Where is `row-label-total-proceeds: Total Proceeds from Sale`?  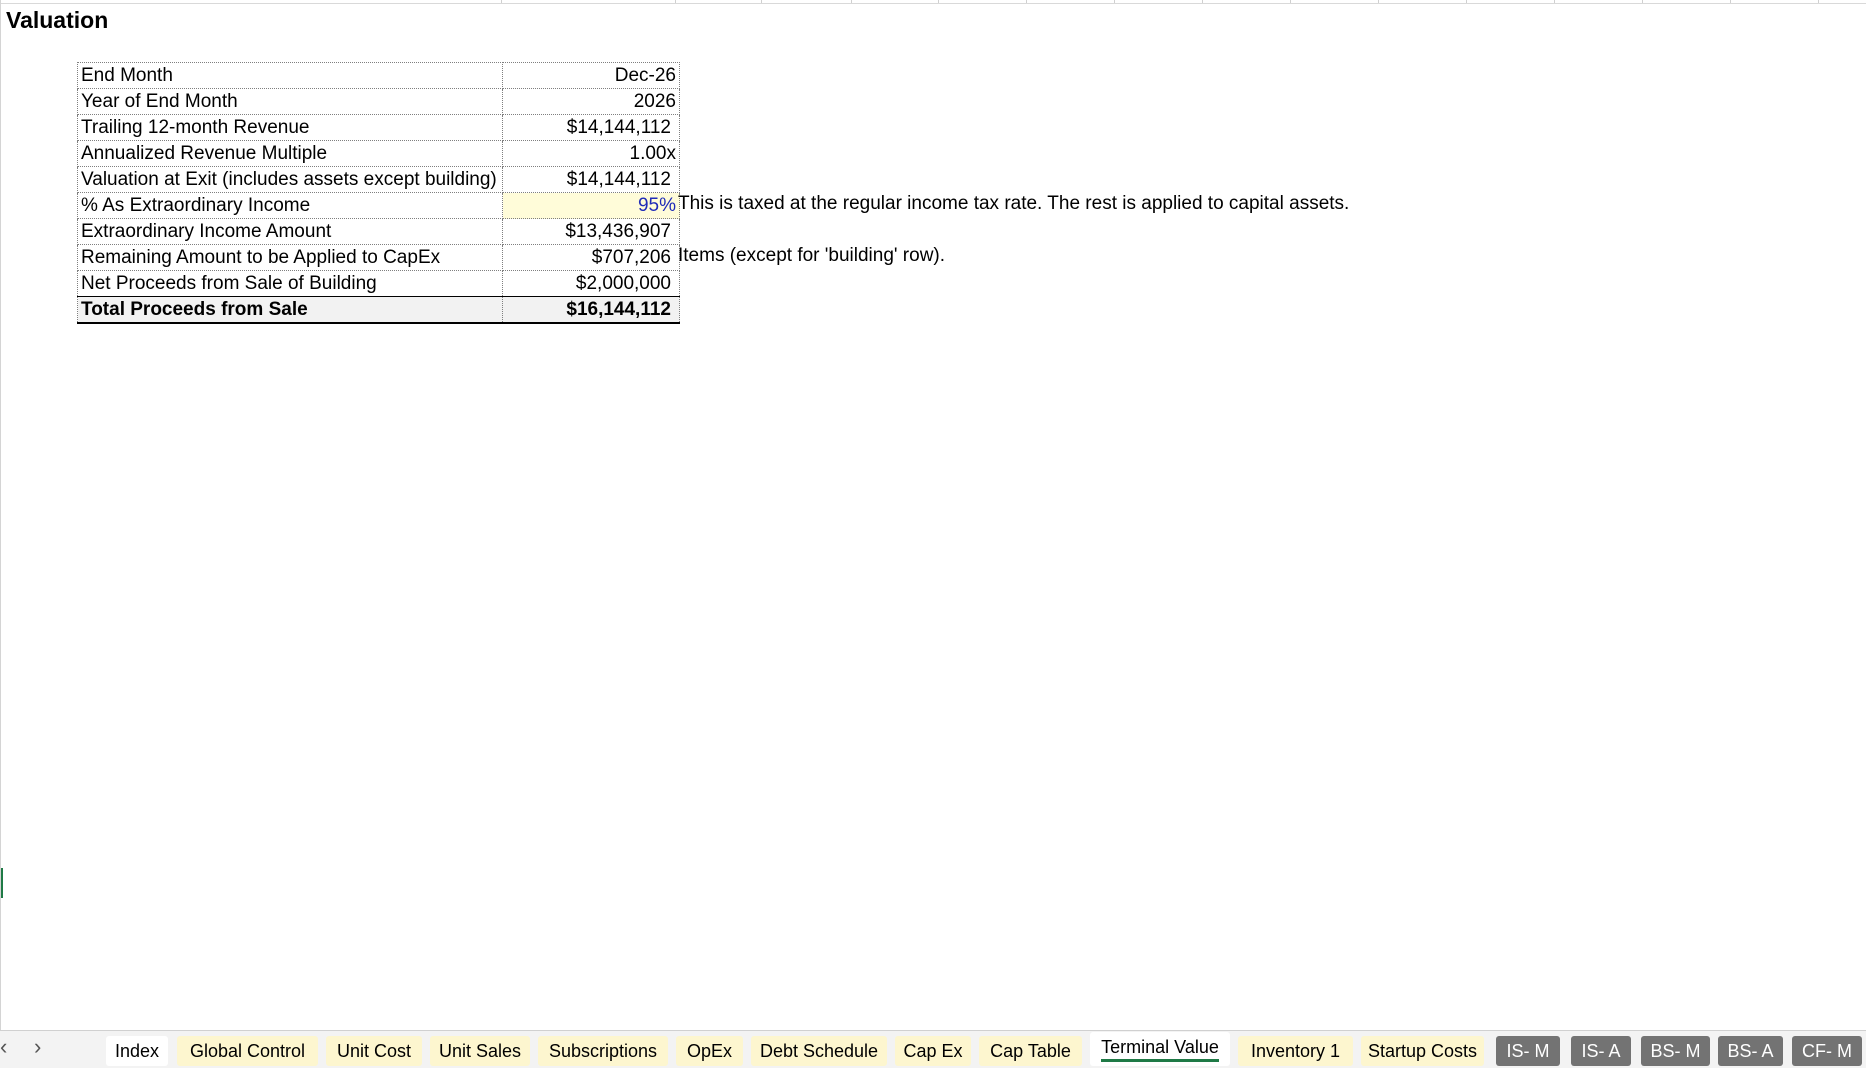
row-label-total-proceeds: Total Proceeds from Sale is located at coordinates (290, 310).